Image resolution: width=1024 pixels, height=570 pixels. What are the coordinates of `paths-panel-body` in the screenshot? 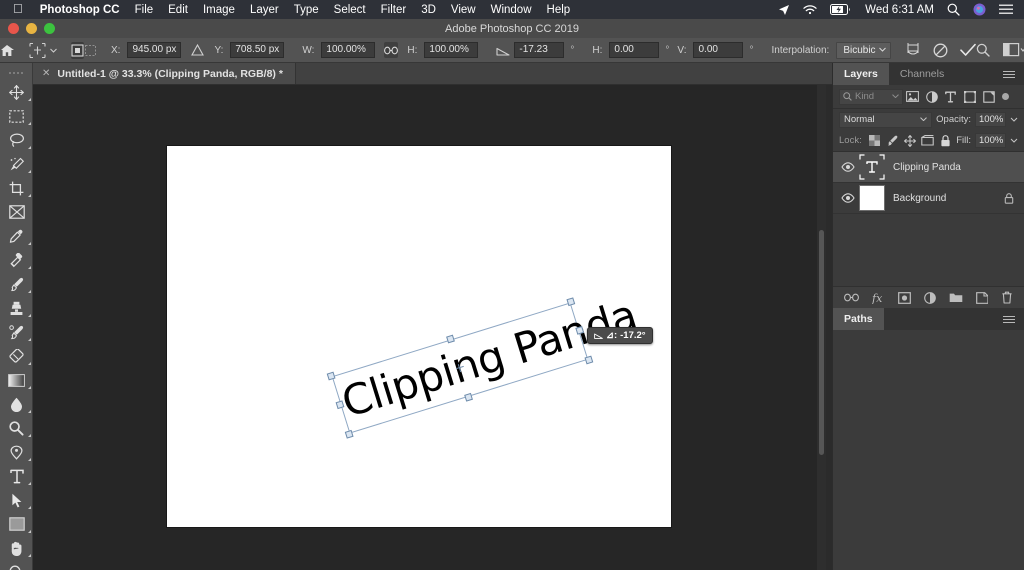 It's located at (928, 422).